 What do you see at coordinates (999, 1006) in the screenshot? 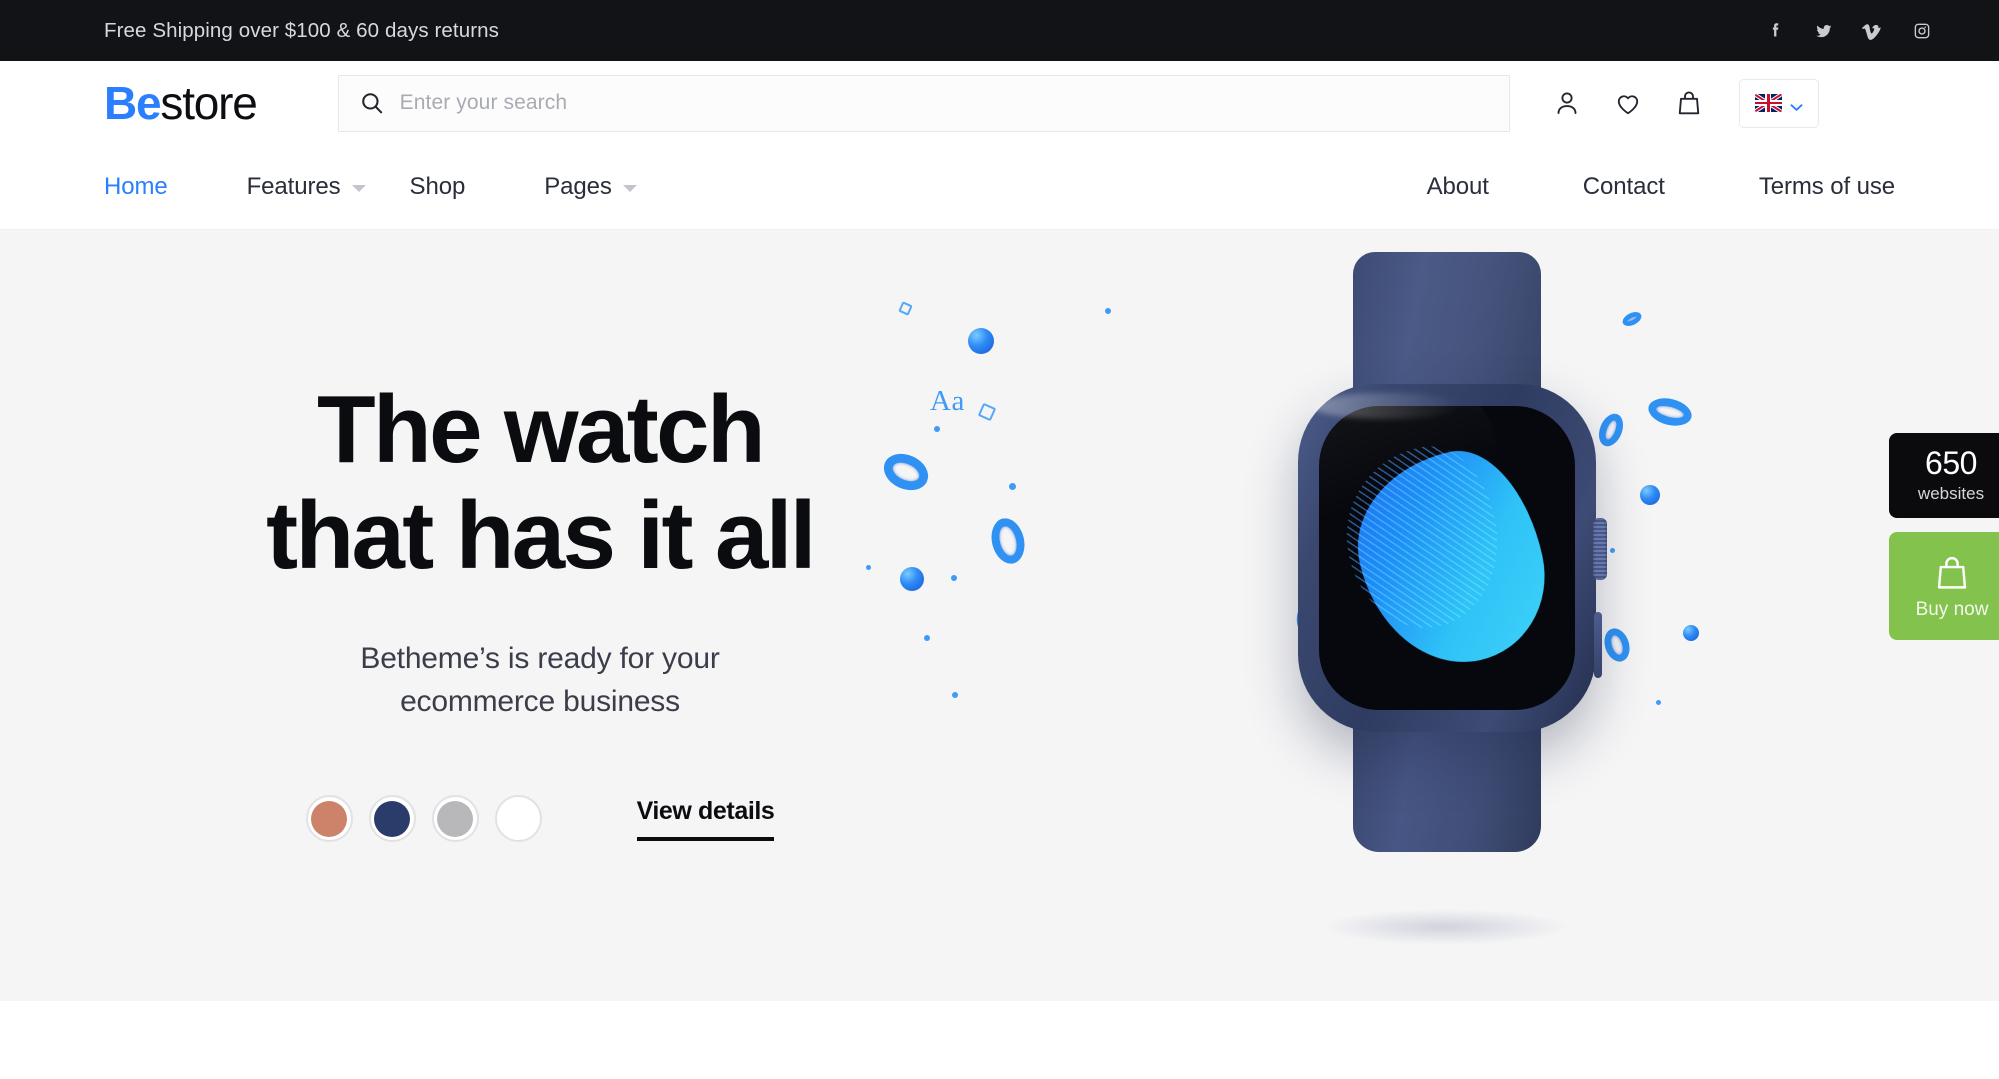
I see `page-below-fold` at bounding box center [999, 1006].